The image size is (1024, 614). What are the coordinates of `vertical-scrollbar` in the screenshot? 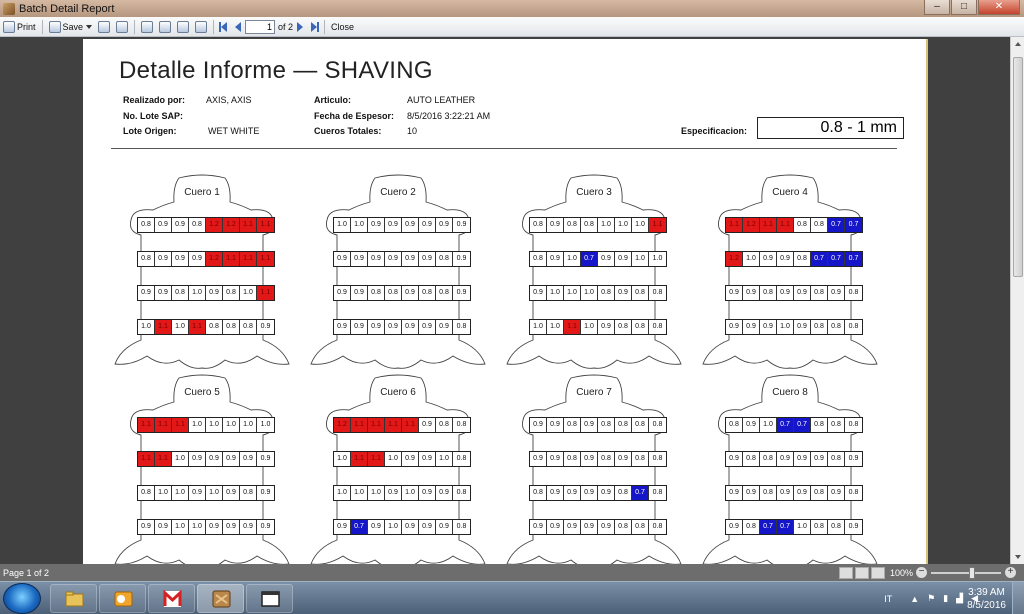 It's located at (1017, 300).